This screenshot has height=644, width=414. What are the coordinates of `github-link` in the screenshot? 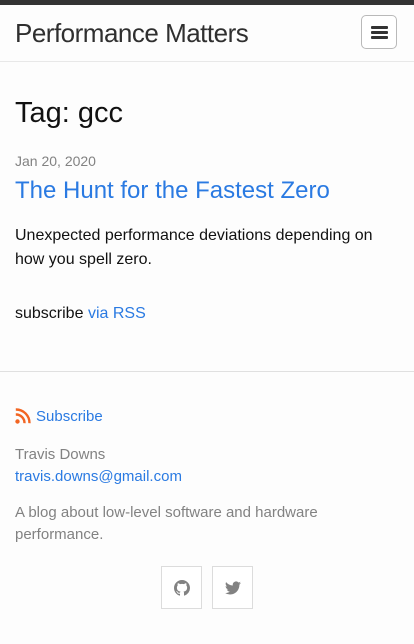 It's located at (181, 587).